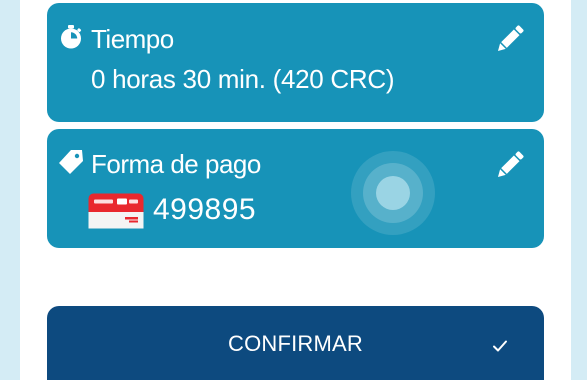  What do you see at coordinates (132, 39) in the screenshot?
I see `time-title: Tiempo` at bounding box center [132, 39].